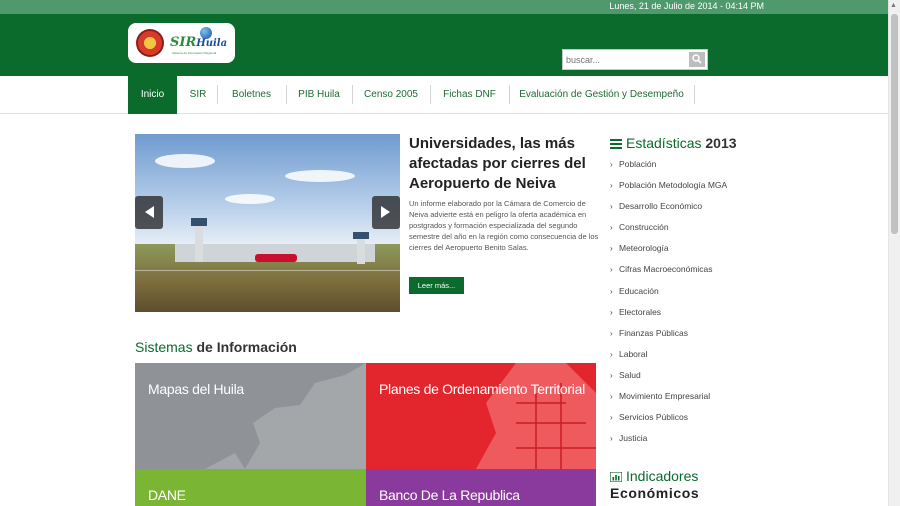 The image size is (900, 506). What do you see at coordinates (893, 5) in the screenshot?
I see `scroll-up-icon: ▲` at bounding box center [893, 5].